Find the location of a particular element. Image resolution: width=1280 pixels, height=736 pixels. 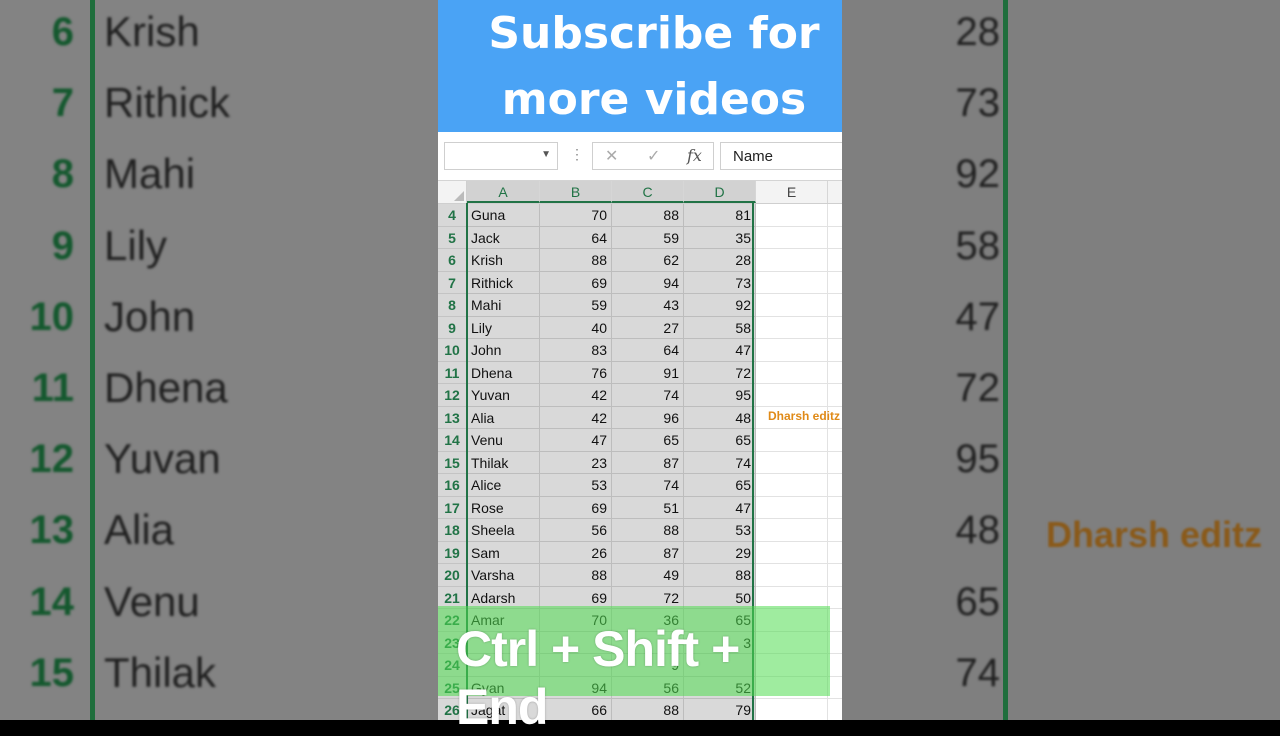

cell-d: 92 is located at coordinates (720, 305).